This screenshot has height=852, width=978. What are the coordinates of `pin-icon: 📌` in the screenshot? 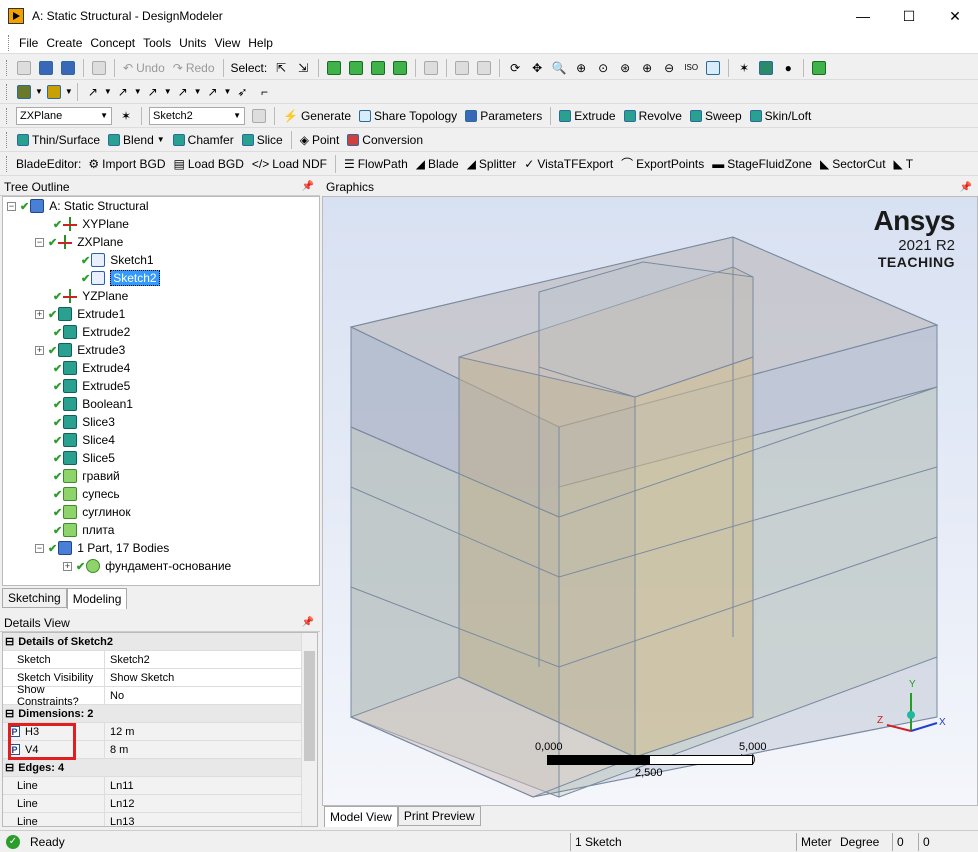 It's located at (308, 186).